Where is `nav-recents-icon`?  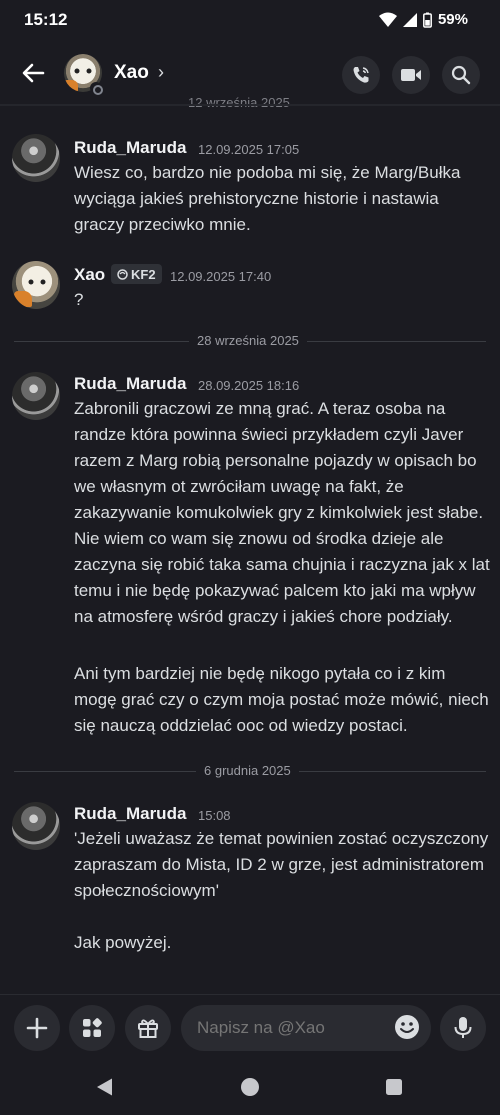
nav-recents-icon is located at coordinates (394, 1087).